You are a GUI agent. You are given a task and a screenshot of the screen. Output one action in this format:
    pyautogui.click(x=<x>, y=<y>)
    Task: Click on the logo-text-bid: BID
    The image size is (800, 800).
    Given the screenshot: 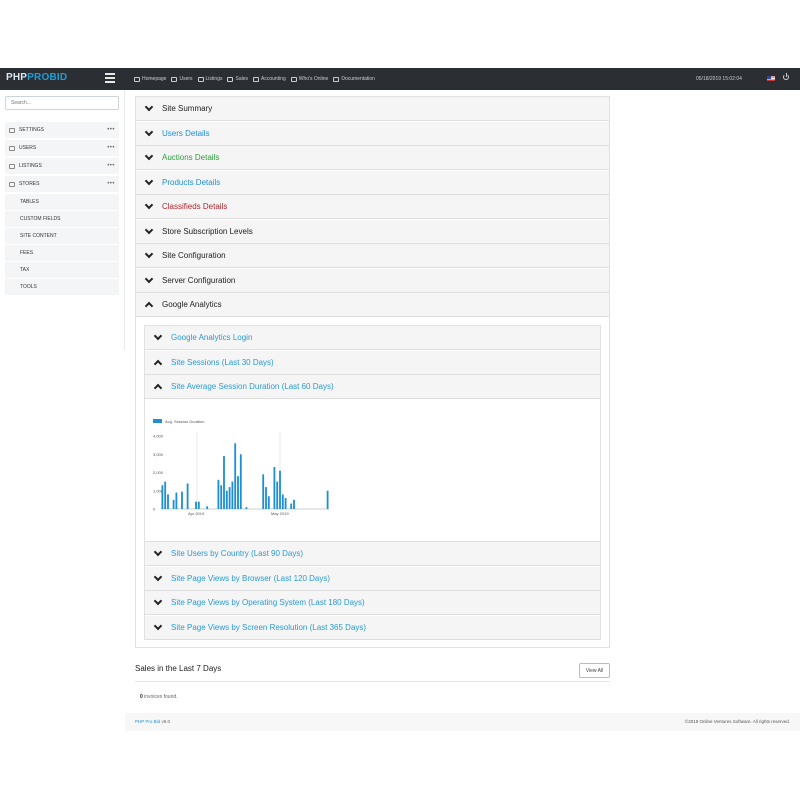 What is the action you would take?
    pyautogui.click(x=58, y=77)
    